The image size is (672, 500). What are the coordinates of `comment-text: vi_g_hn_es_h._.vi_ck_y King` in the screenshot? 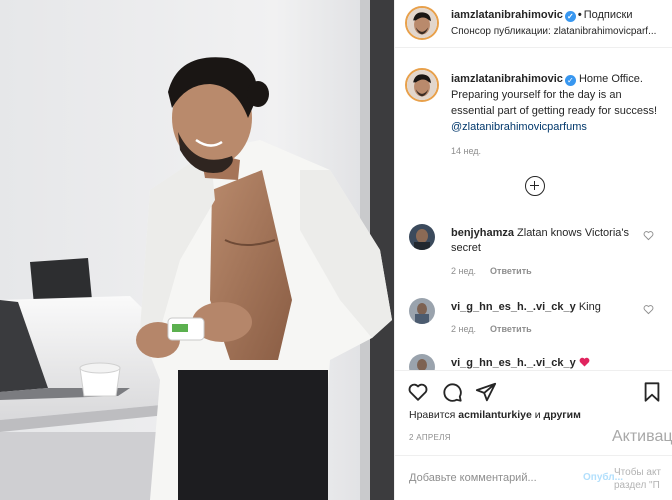 It's located at (546, 307).